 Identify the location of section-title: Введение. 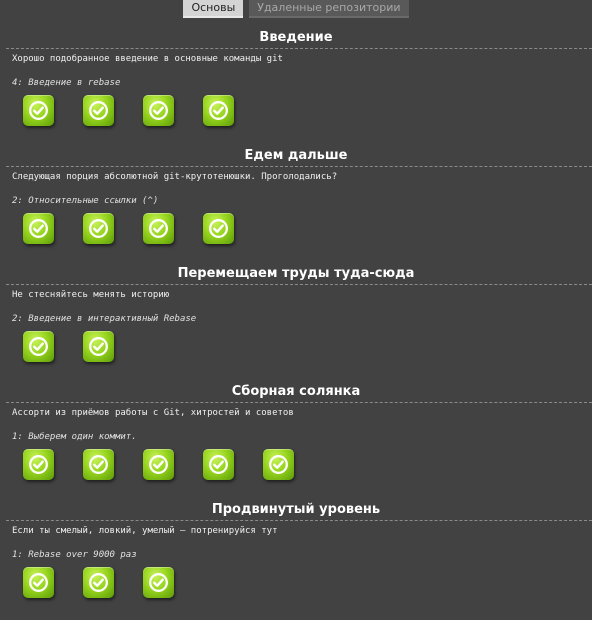
(296, 37).